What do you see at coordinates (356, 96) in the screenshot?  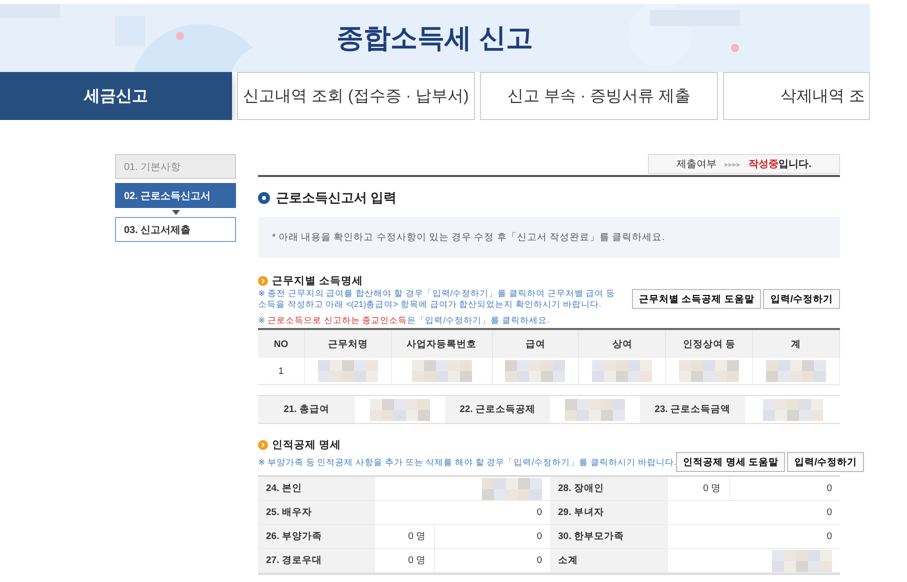 I see `tab: 신고내역 조회 (접수증 · 납부서)` at bounding box center [356, 96].